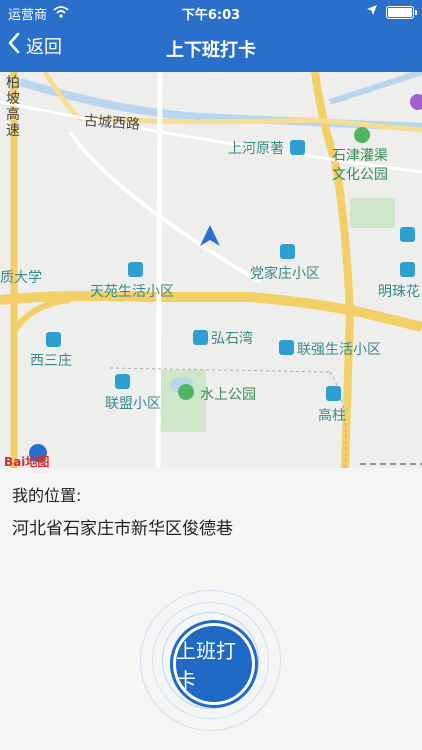  Describe the element at coordinates (47, 495) in the screenshot. I see `location-label: 我的位置:` at that location.